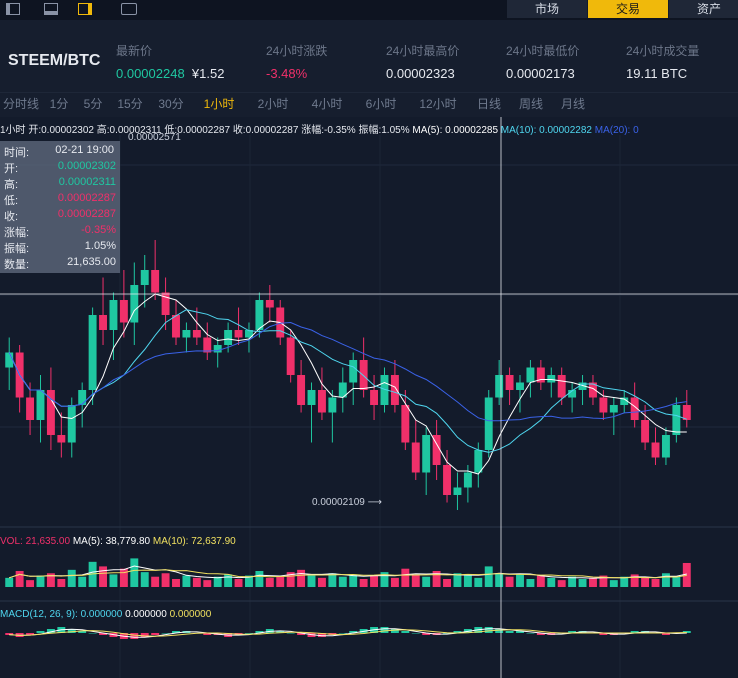 Image resolution: width=738 pixels, height=678 pixels. Describe the element at coordinates (130, 105) in the screenshot. I see `interval-tab: 15分` at that location.